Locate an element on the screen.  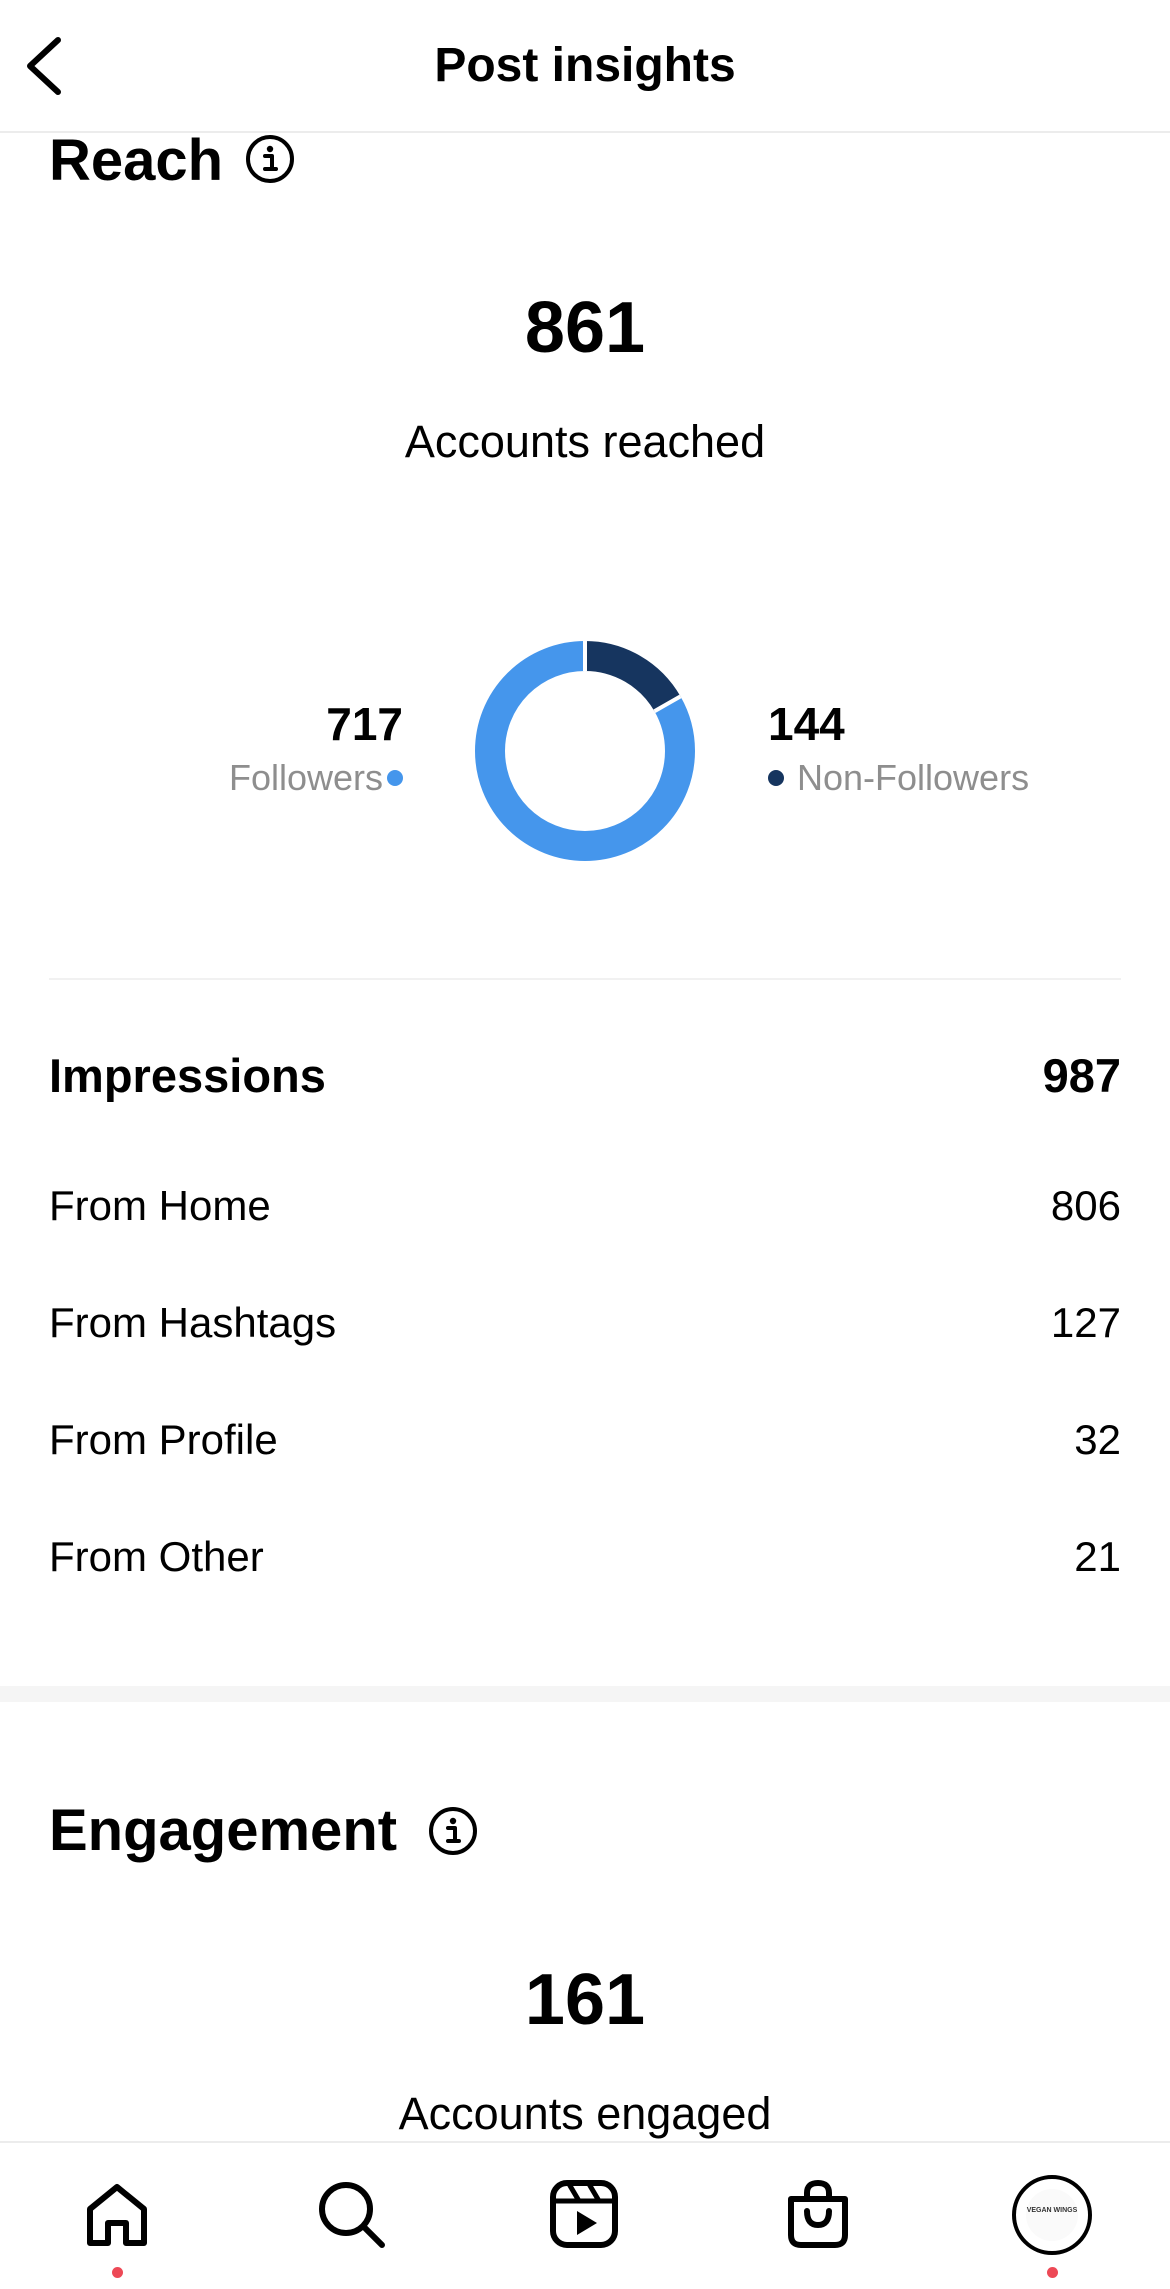
impressions-row-value: 32 is located at coordinates (1097, 1439).